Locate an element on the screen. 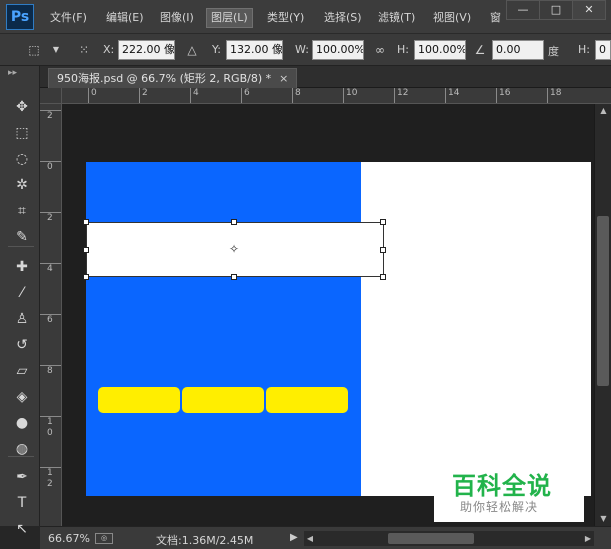 This screenshot has width=611, height=549. menu-window: 窗 is located at coordinates (495, 18).